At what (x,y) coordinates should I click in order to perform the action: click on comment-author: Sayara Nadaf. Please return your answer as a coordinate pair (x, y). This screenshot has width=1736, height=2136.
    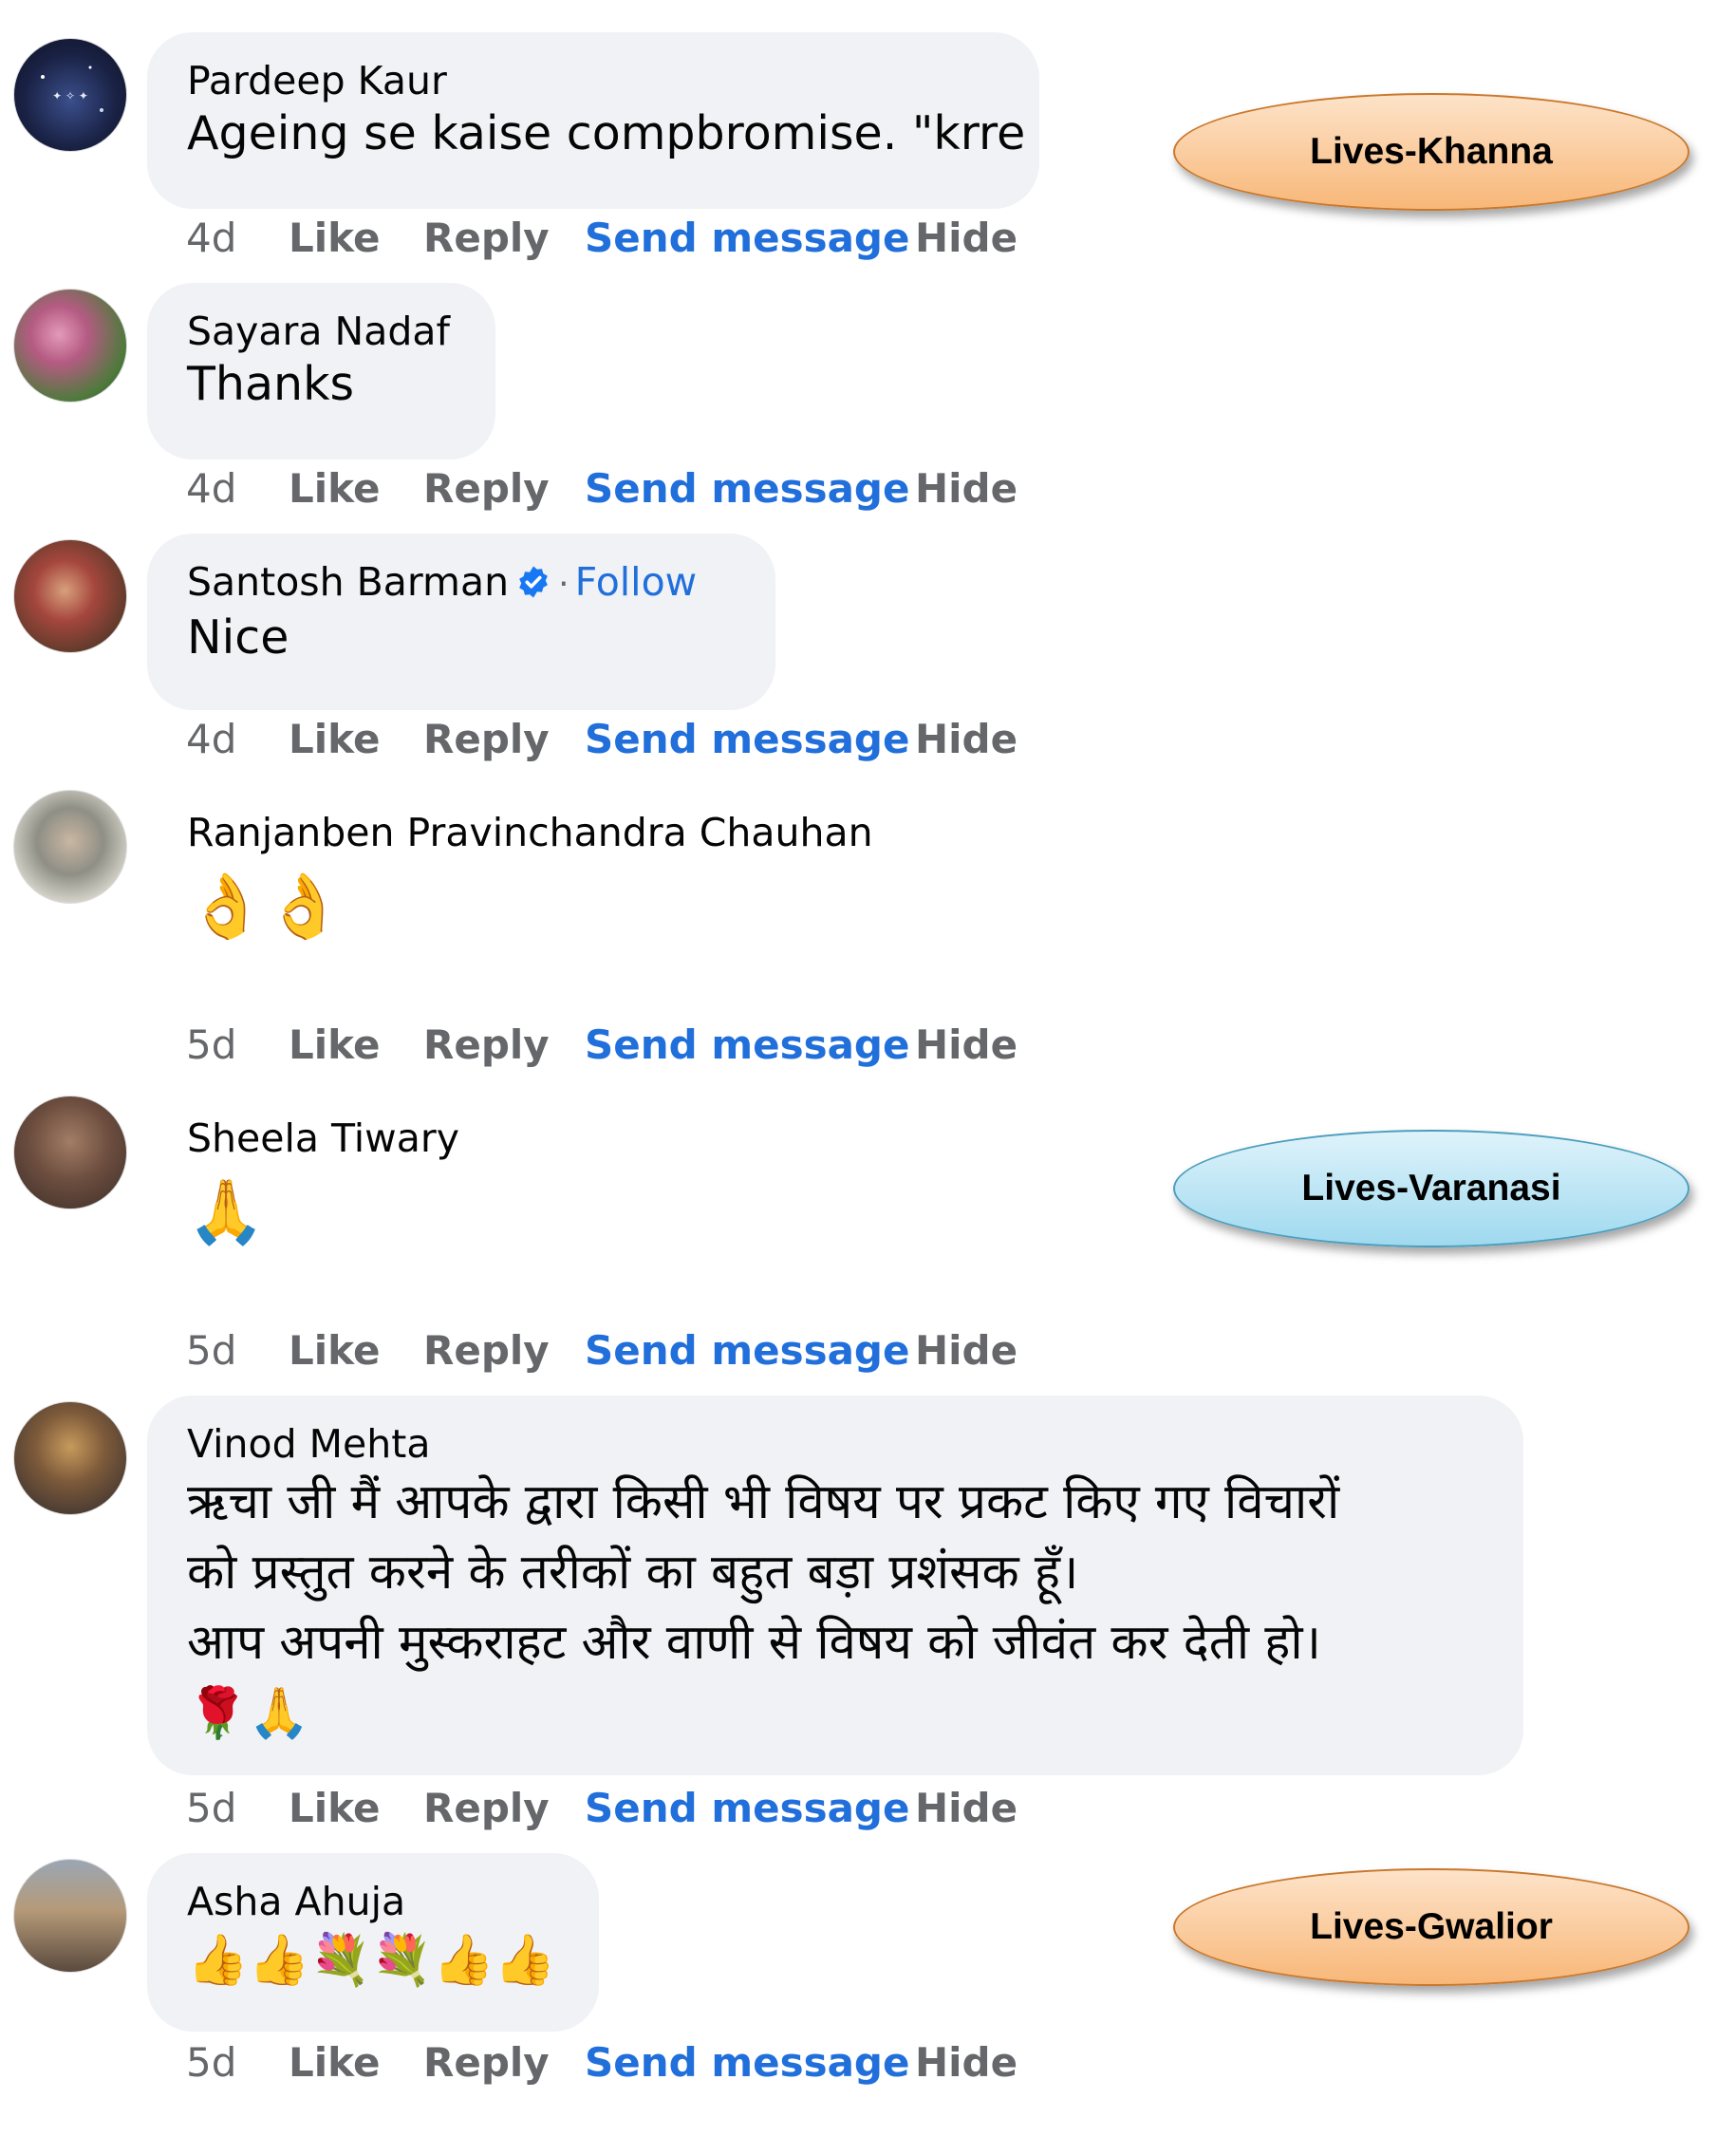
    Looking at the image, I should click on (321, 332).